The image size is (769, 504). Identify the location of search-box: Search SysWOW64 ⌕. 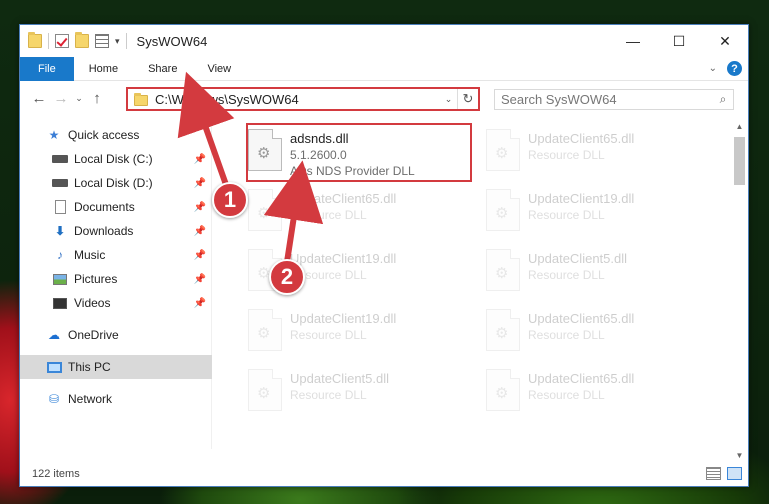
(614, 99).